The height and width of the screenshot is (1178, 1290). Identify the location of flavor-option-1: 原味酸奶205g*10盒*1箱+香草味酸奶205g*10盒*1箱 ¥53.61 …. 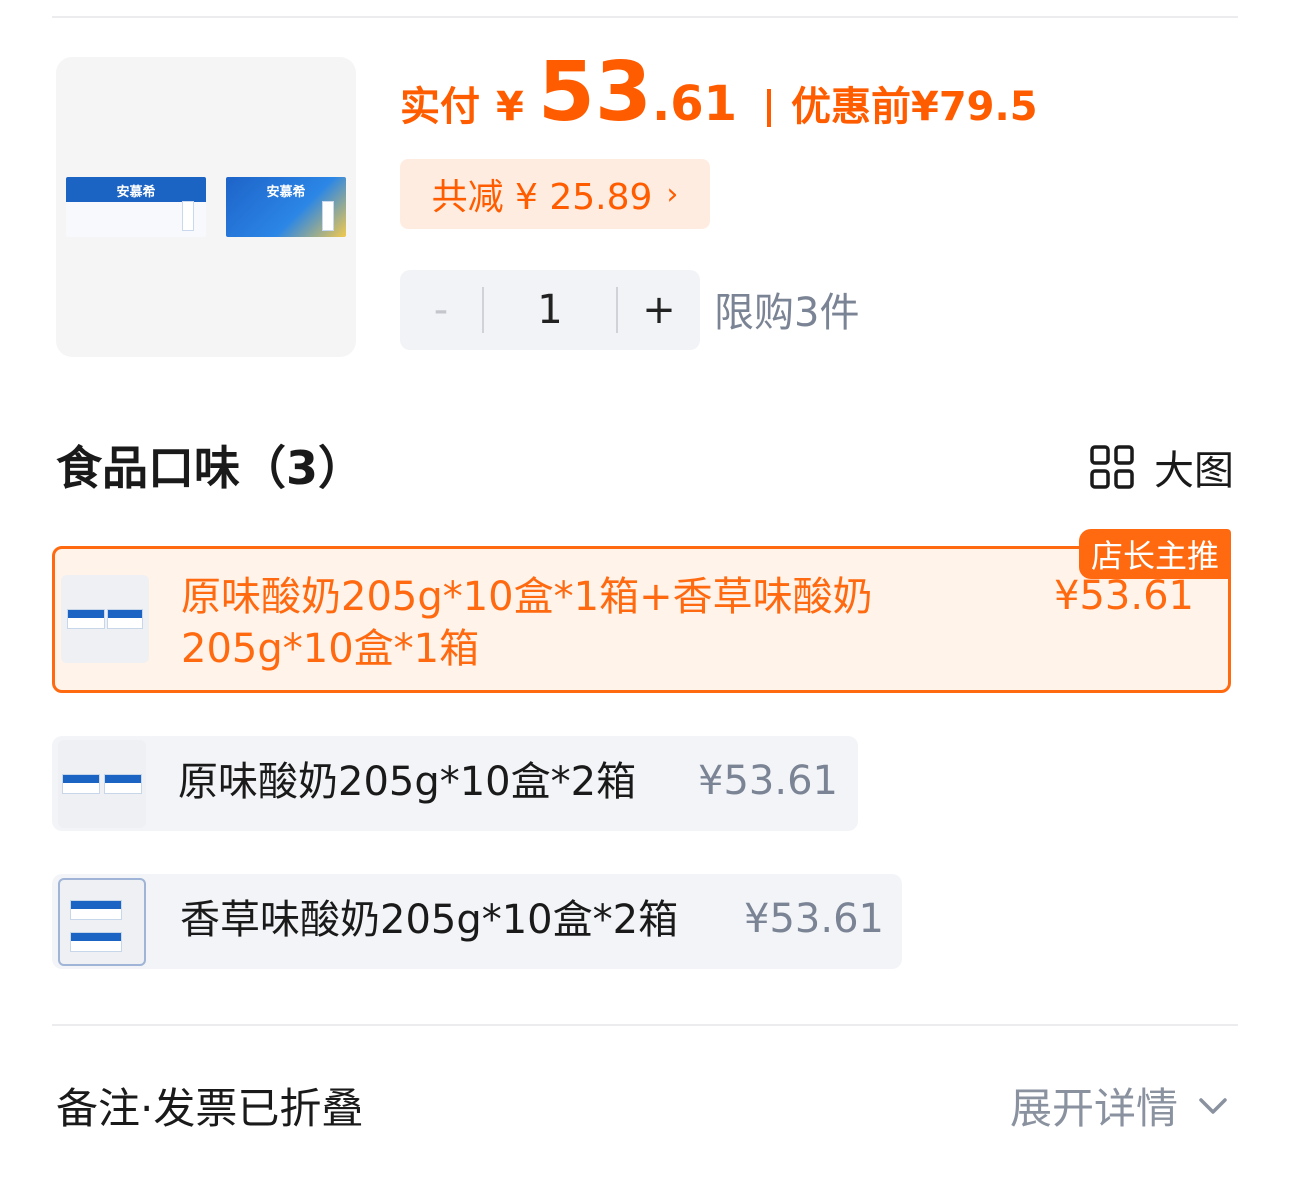
(641, 611).